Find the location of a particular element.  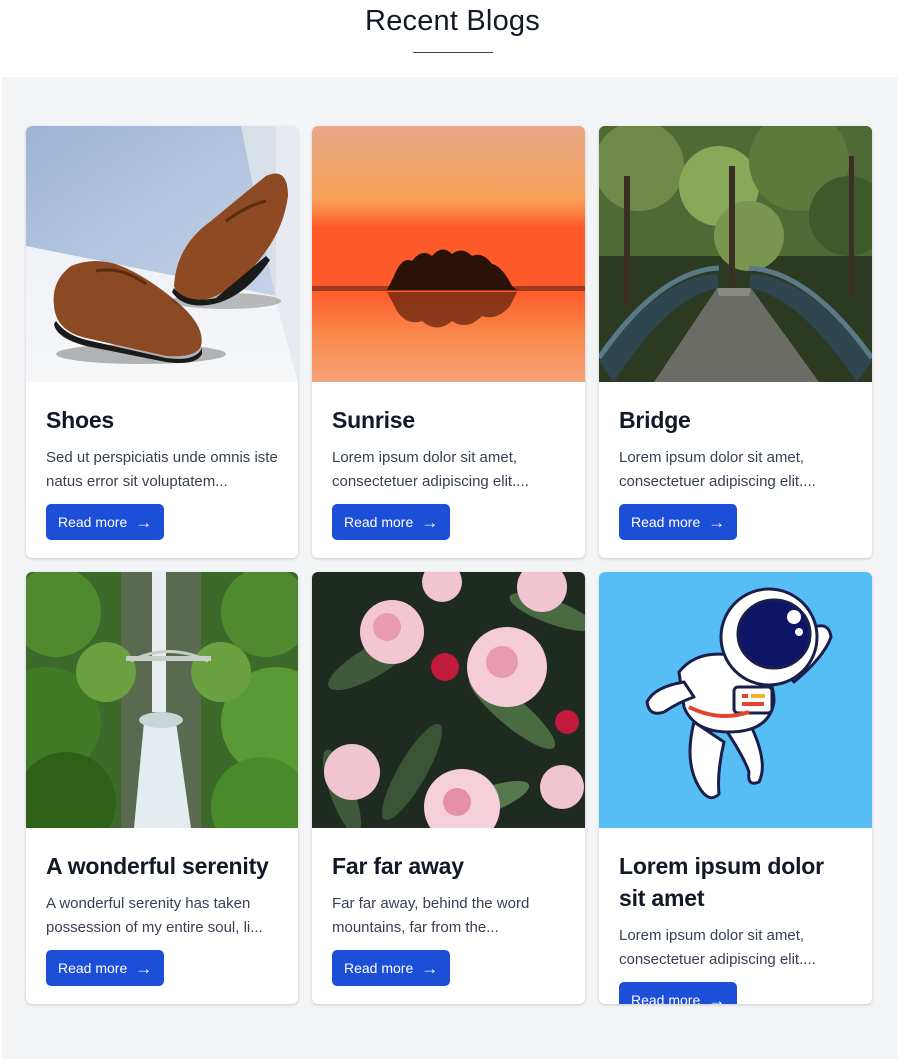

title-underline is located at coordinates (452, 52).